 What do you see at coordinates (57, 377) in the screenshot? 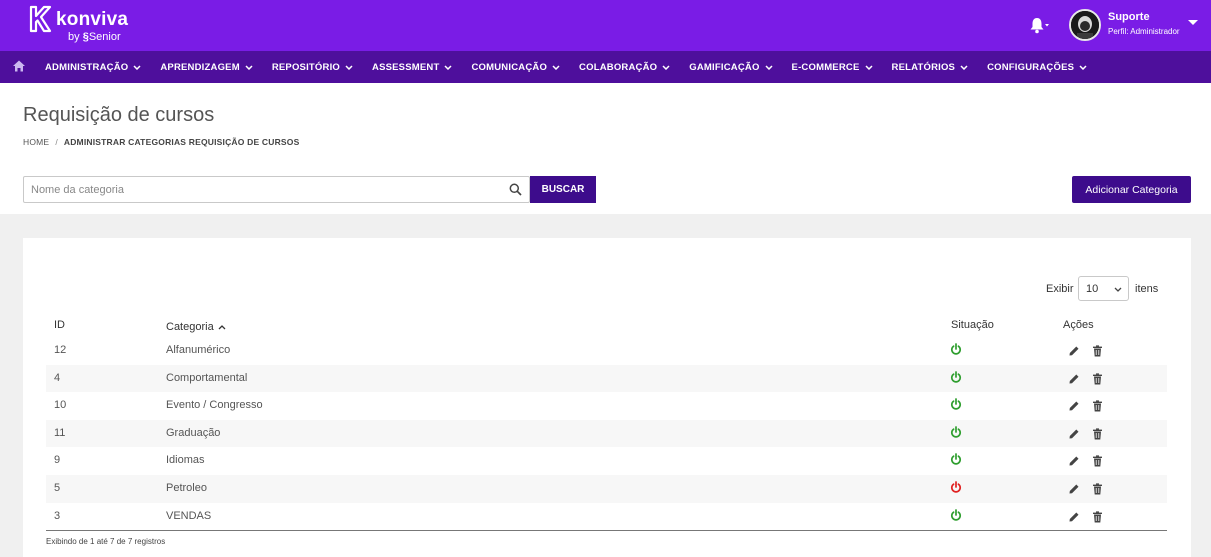
I see `cell-id: 4` at bounding box center [57, 377].